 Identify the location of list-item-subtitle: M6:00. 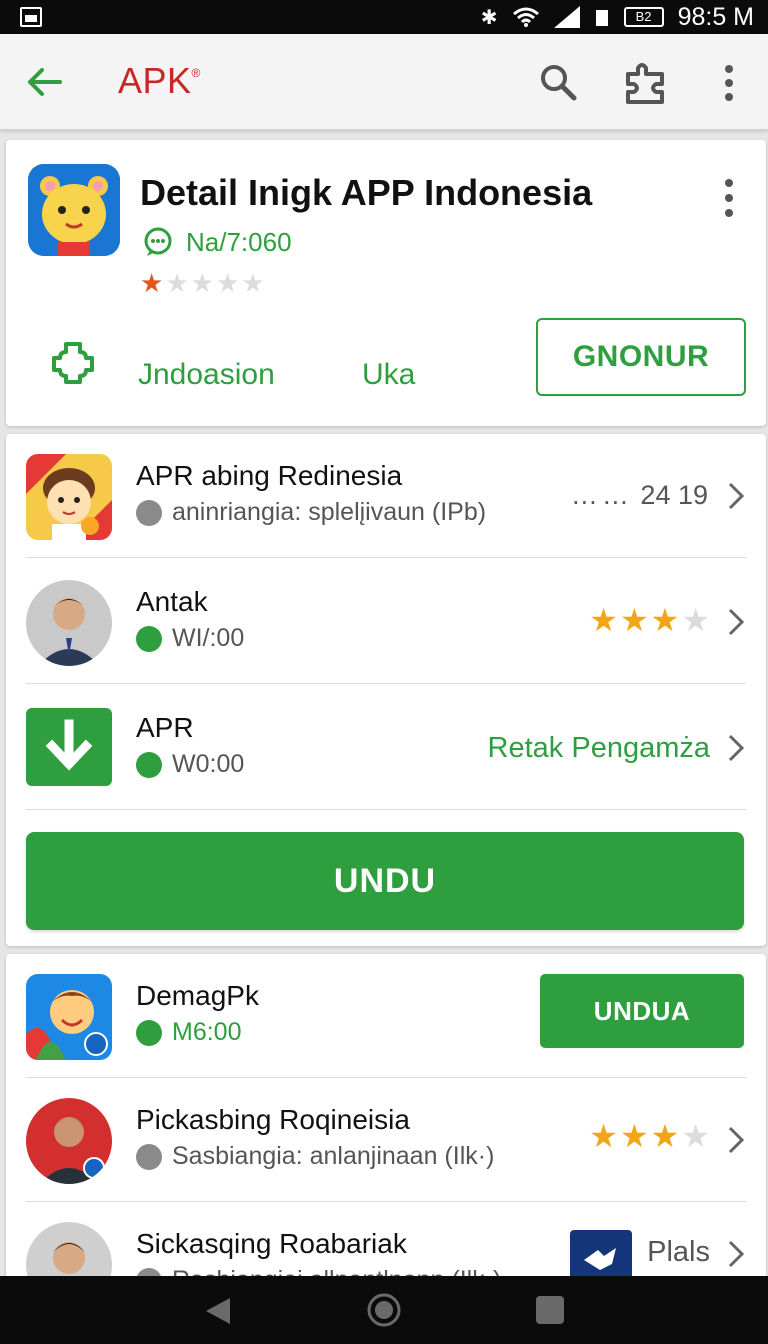
(188, 1032).